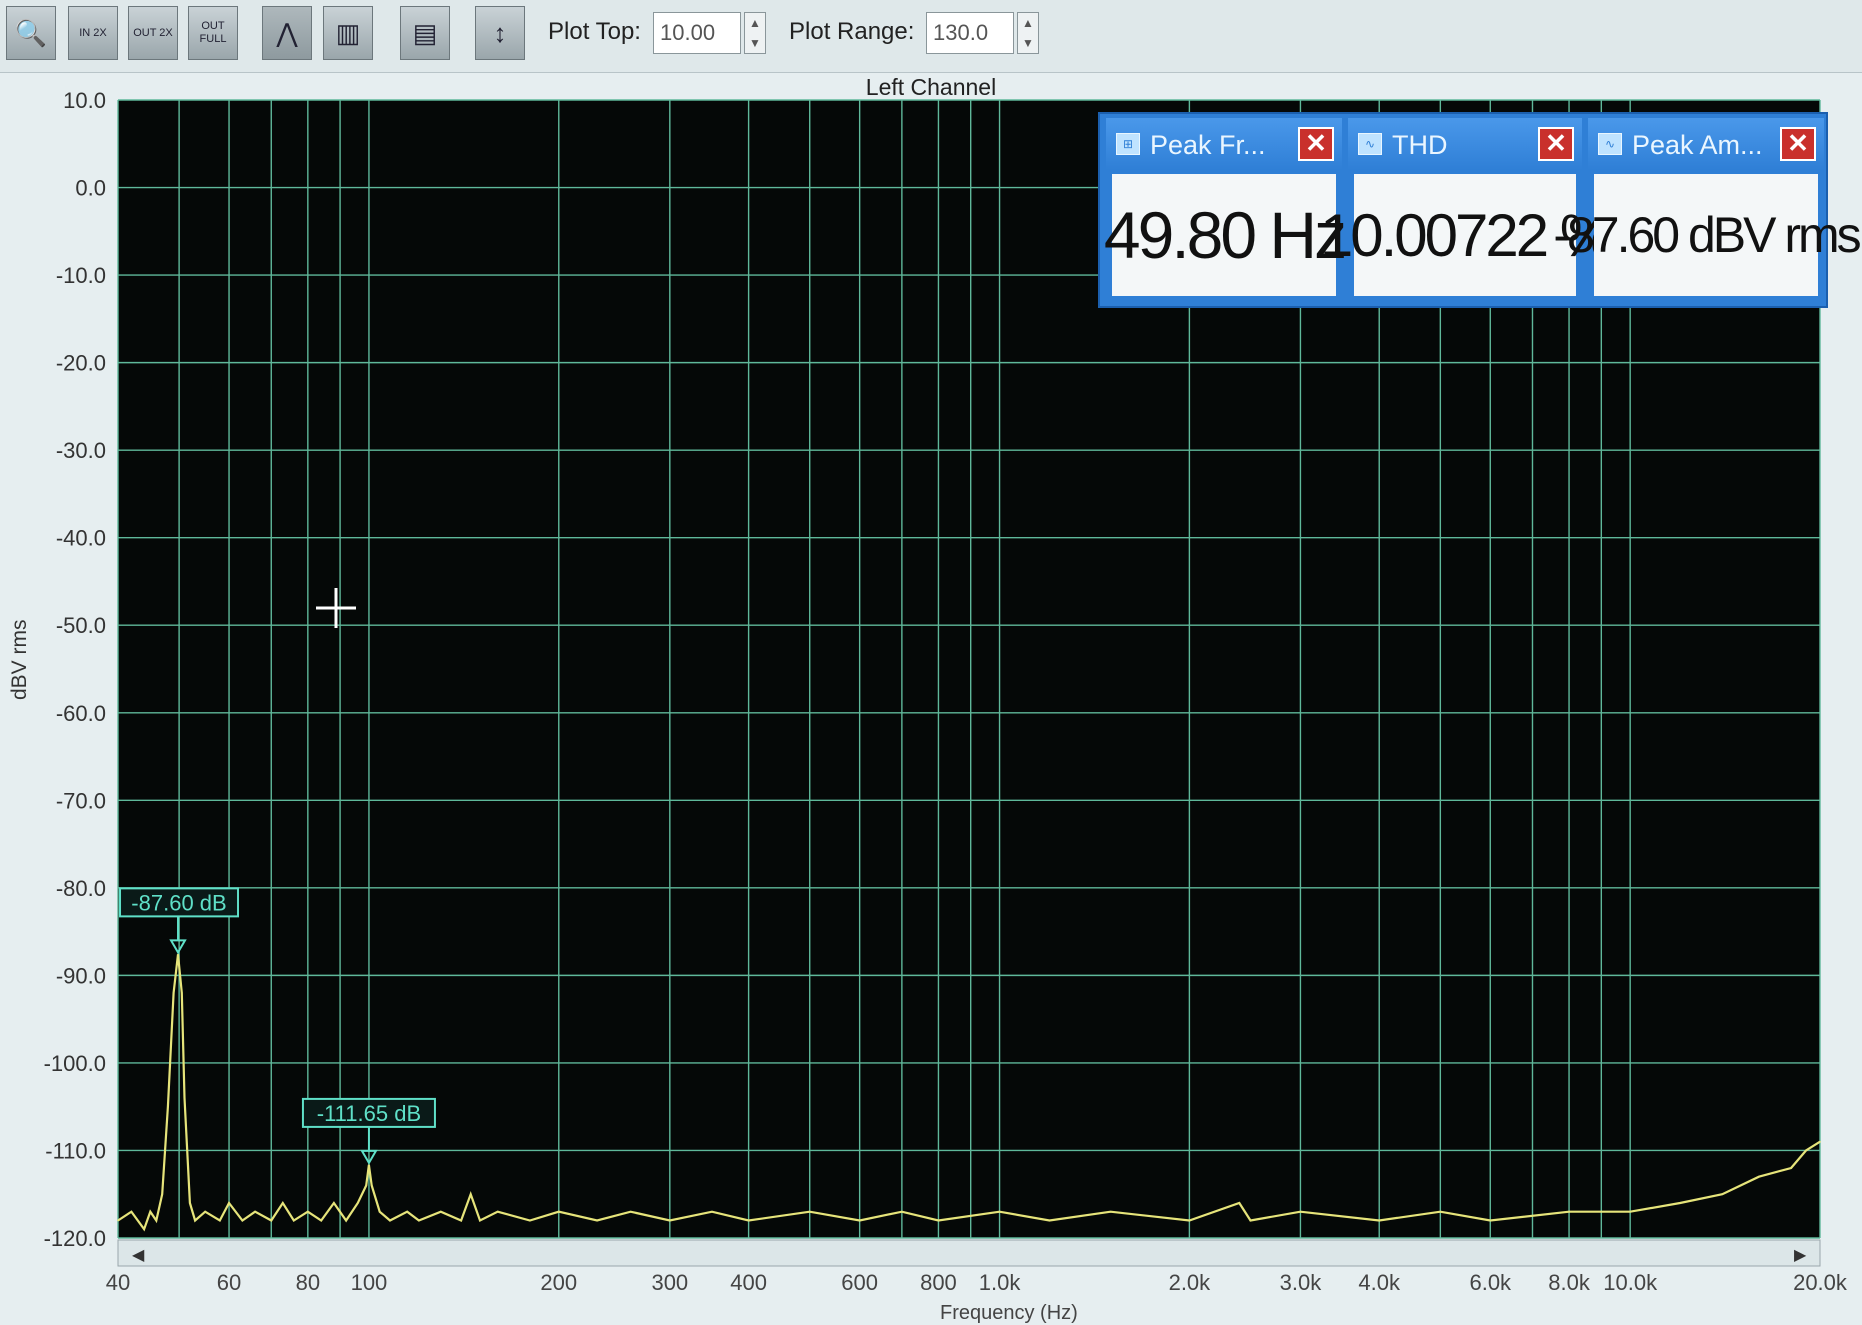  Describe the element at coordinates (229, 1282) in the screenshot. I see `x-tick-label: 60` at that location.